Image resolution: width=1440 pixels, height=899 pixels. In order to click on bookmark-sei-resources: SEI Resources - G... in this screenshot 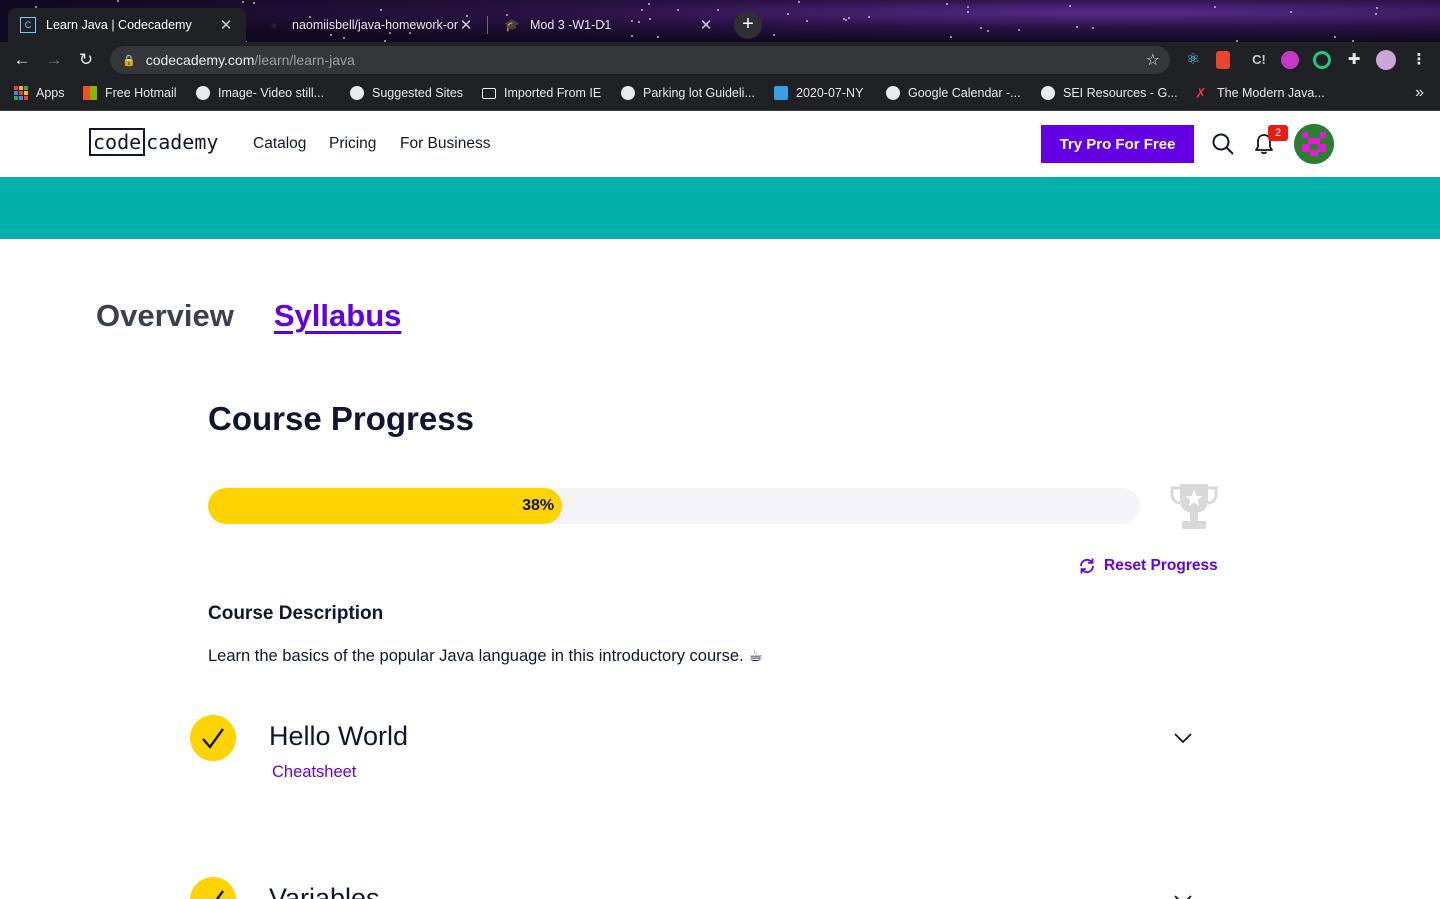, I will do `click(1109, 93)`.